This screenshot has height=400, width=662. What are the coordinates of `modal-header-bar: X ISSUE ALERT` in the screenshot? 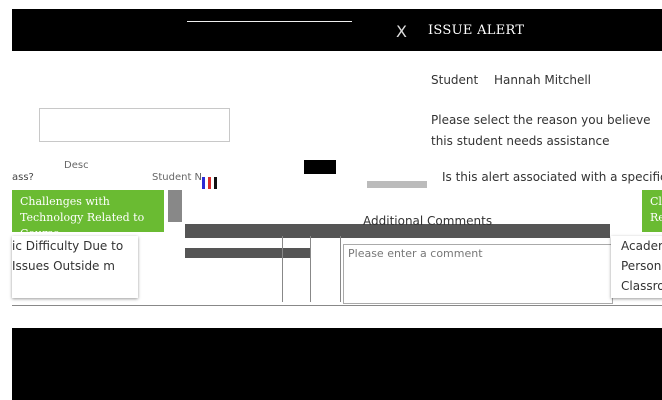 It's located at (337, 30).